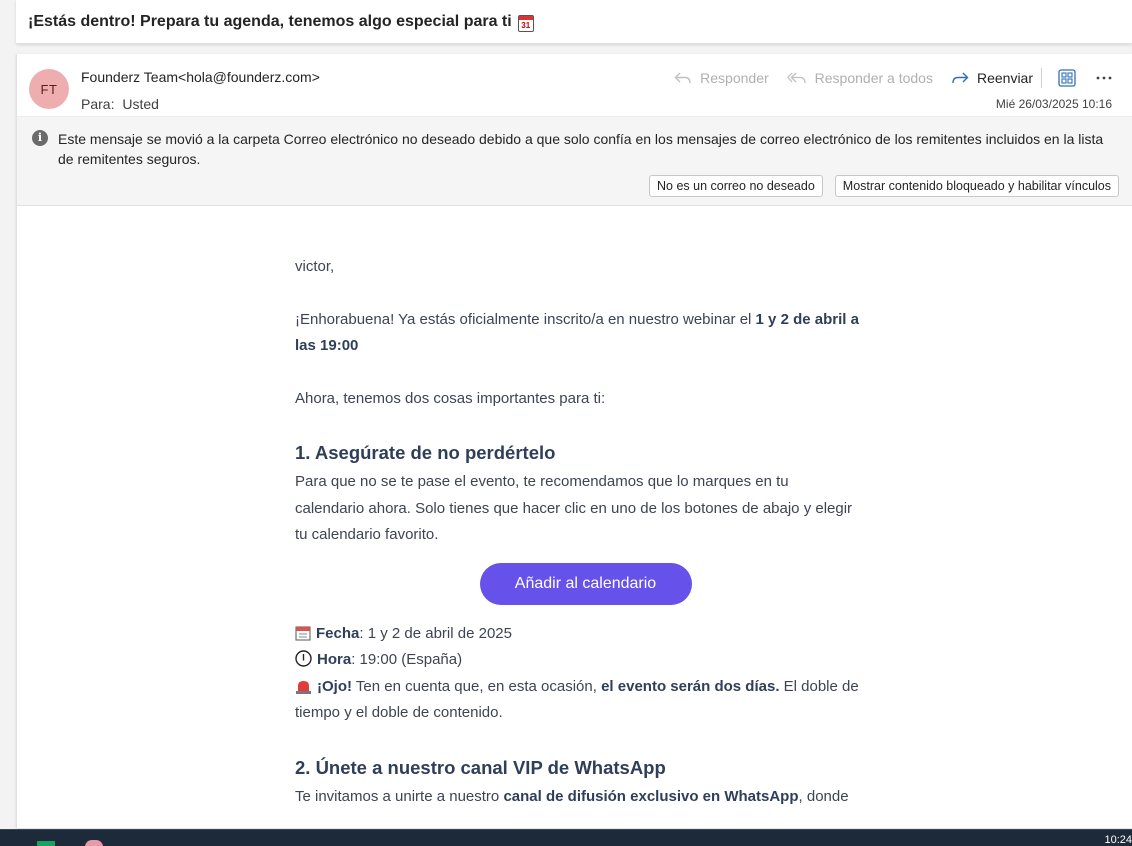 Image resolution: width=1132 pixels, height=846 pixels. Describe the element at coordinates (425, 452) in the screenshot. I see `section-heading-1: 1. Asegúrate de no perdértelo` at that location.